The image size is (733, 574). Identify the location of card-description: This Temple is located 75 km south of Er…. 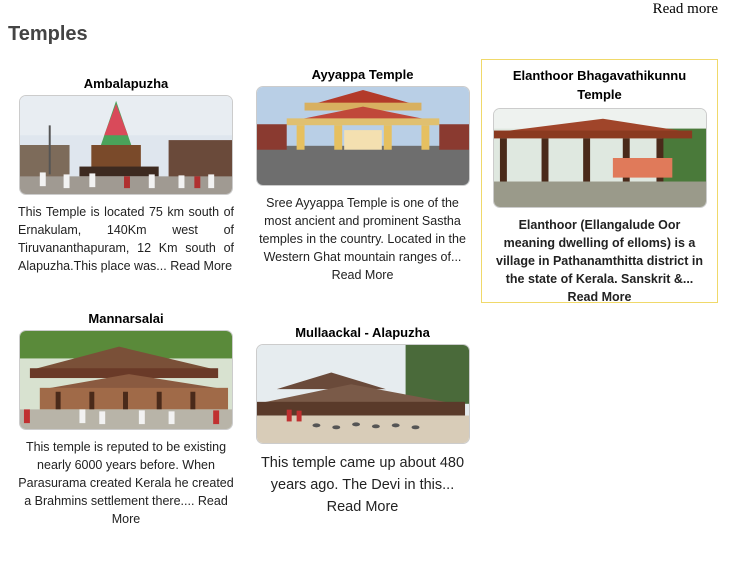
(126, 239).